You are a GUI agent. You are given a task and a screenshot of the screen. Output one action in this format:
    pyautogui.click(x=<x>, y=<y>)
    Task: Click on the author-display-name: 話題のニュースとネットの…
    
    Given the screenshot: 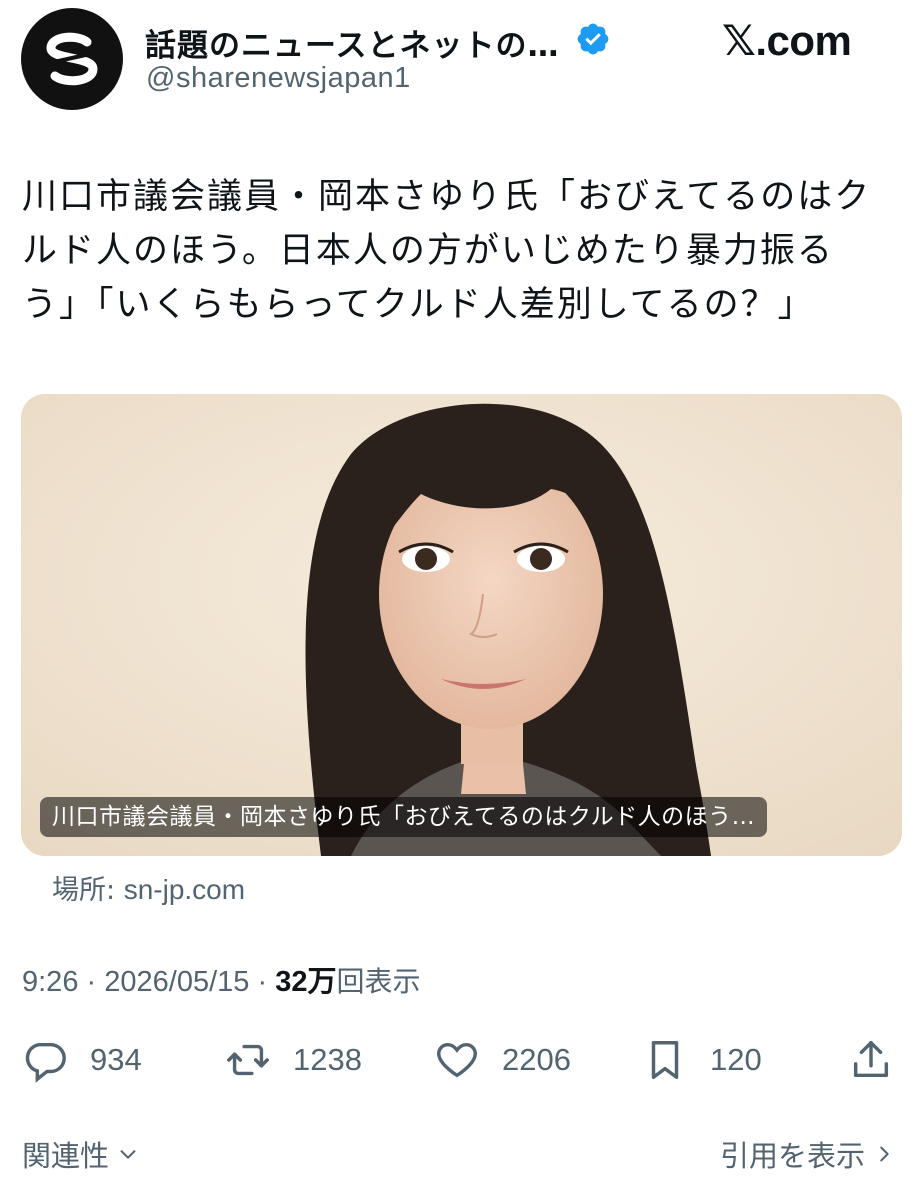 What is the action you would take?
    pyautogui.click(x=352, y=42)
    